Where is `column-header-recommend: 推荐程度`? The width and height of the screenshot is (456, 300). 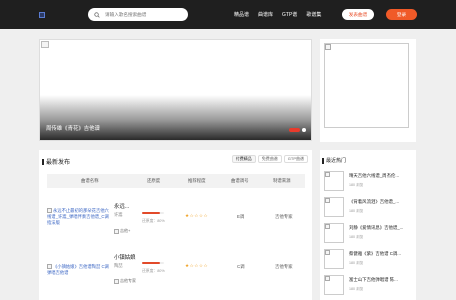 column-header-recommend: 推荐程度 is located at coordinates (197, 180).